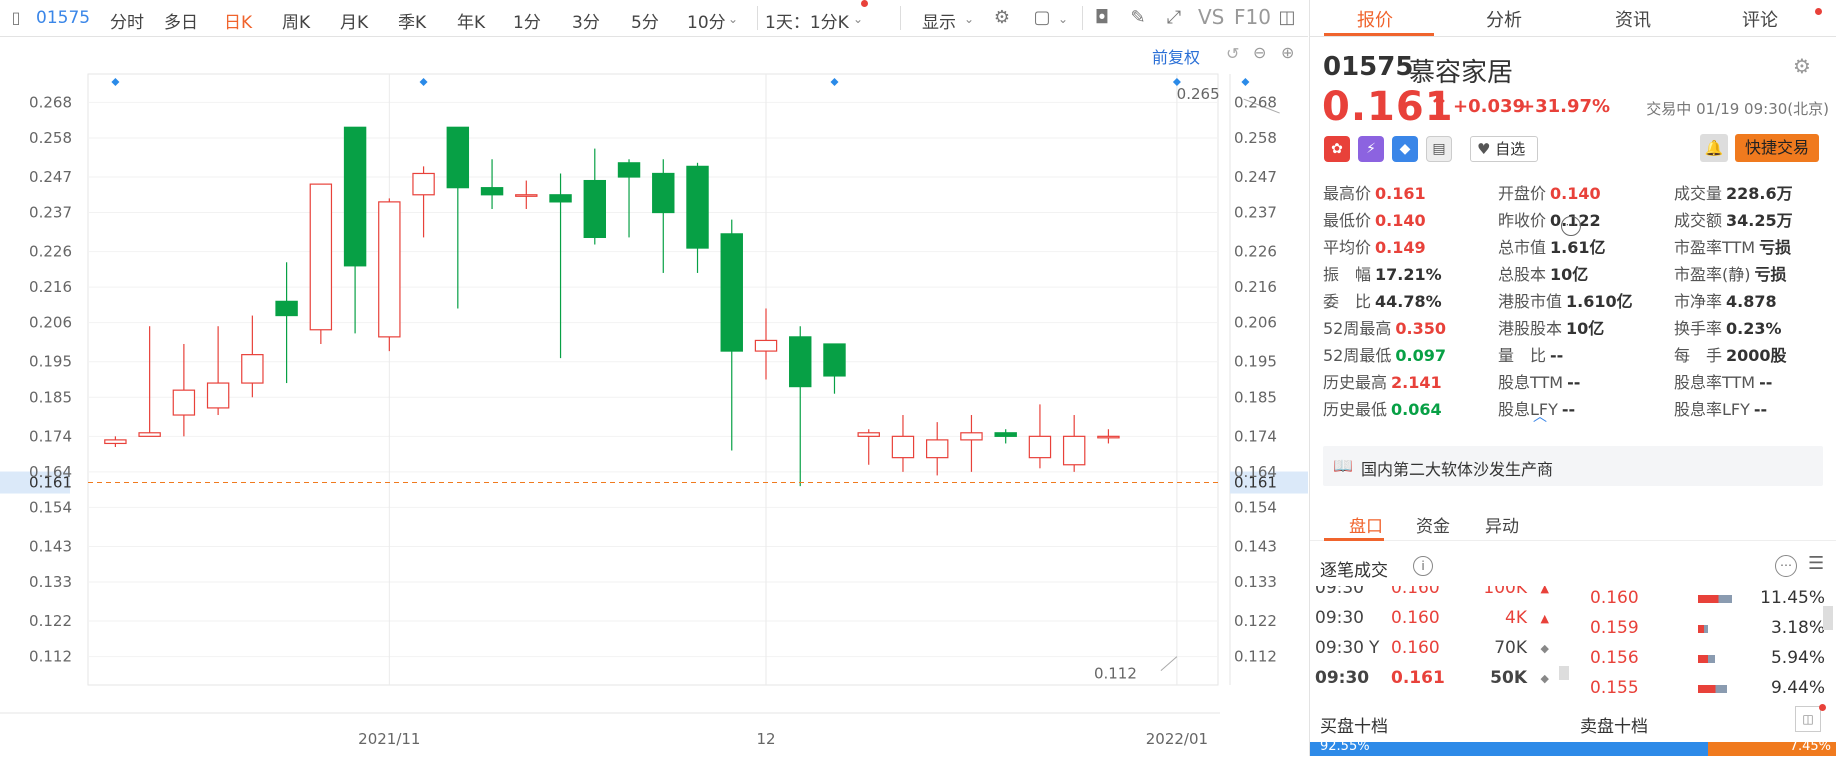 Image resolution: width=1836 pixels, height=760 pixels. What do you see at coordinates (1355, 409) in the screenshot?
I see `stat-label: 历史最低` at bounding box center [1355, 409].